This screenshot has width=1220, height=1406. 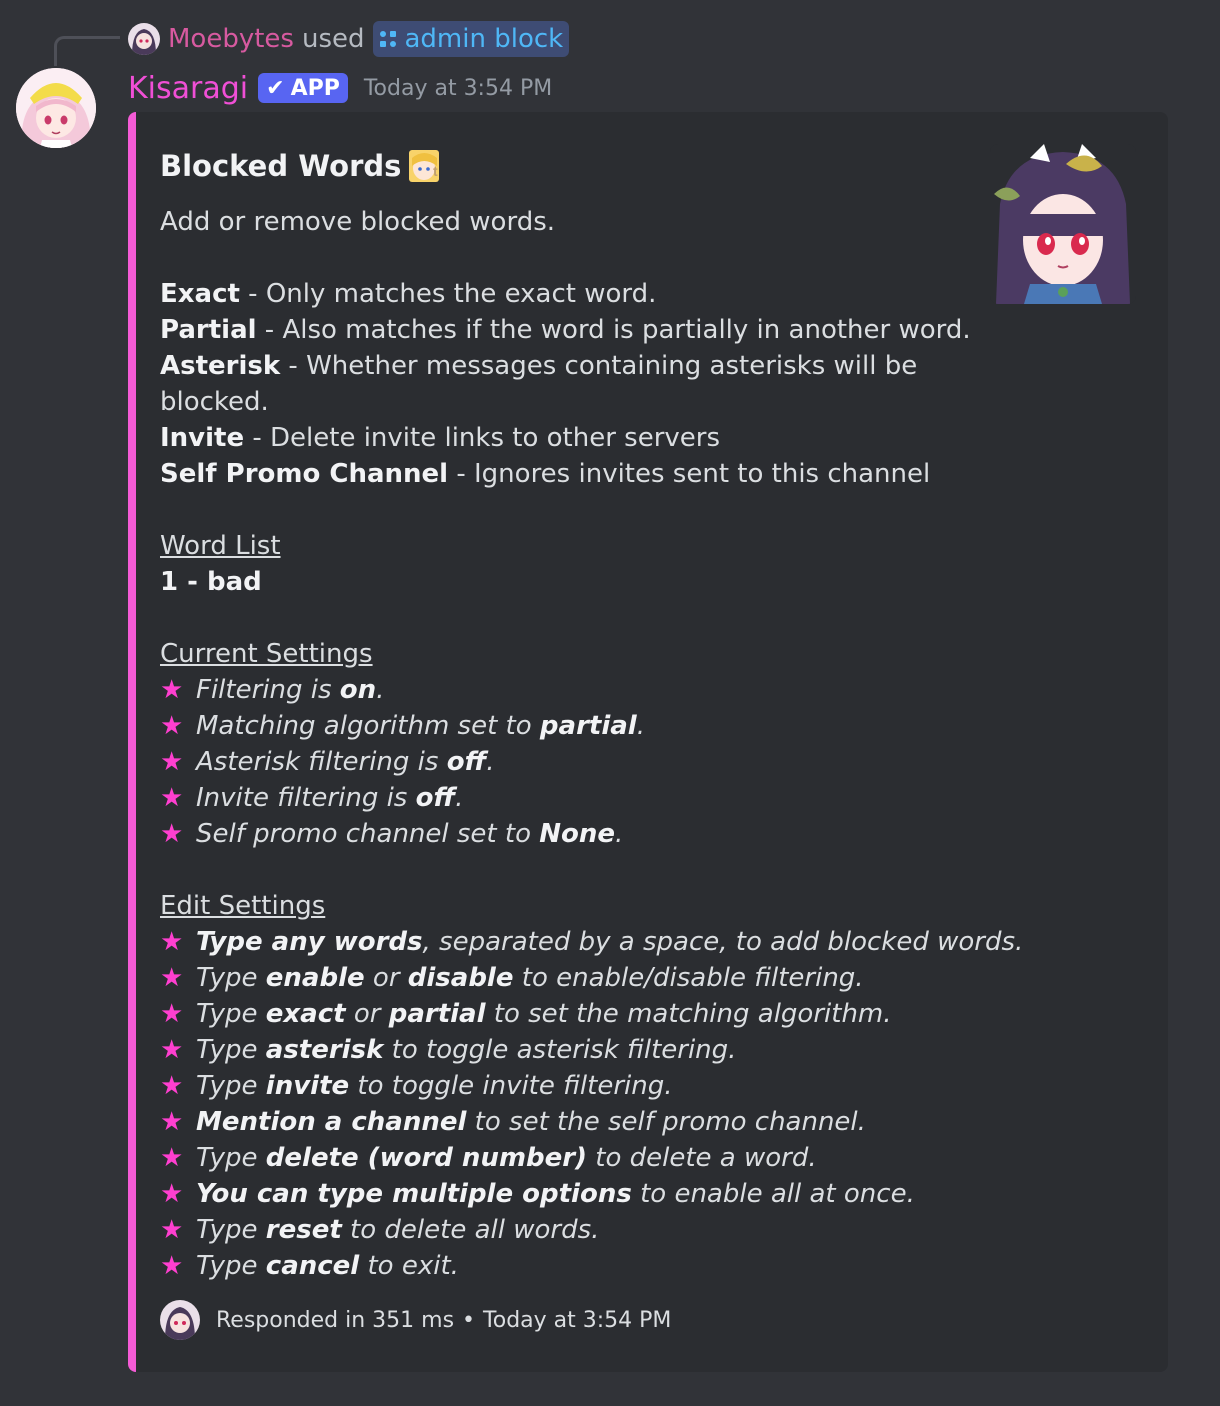 I want to click on definition-line: blocked., so click(x=560, y=402).